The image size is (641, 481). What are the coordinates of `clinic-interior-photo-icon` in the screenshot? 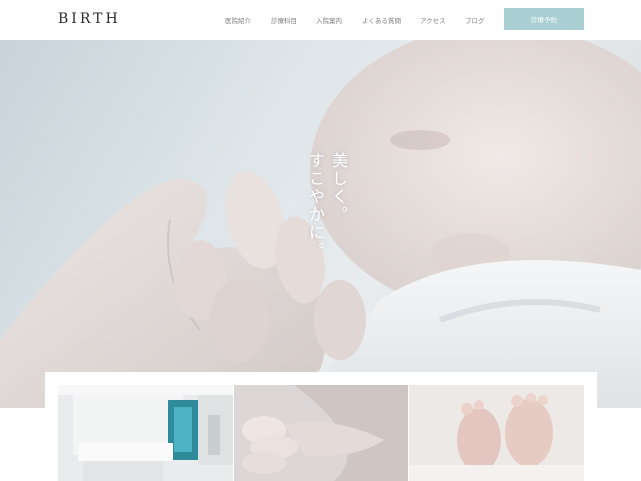 It's located at (145, 433).